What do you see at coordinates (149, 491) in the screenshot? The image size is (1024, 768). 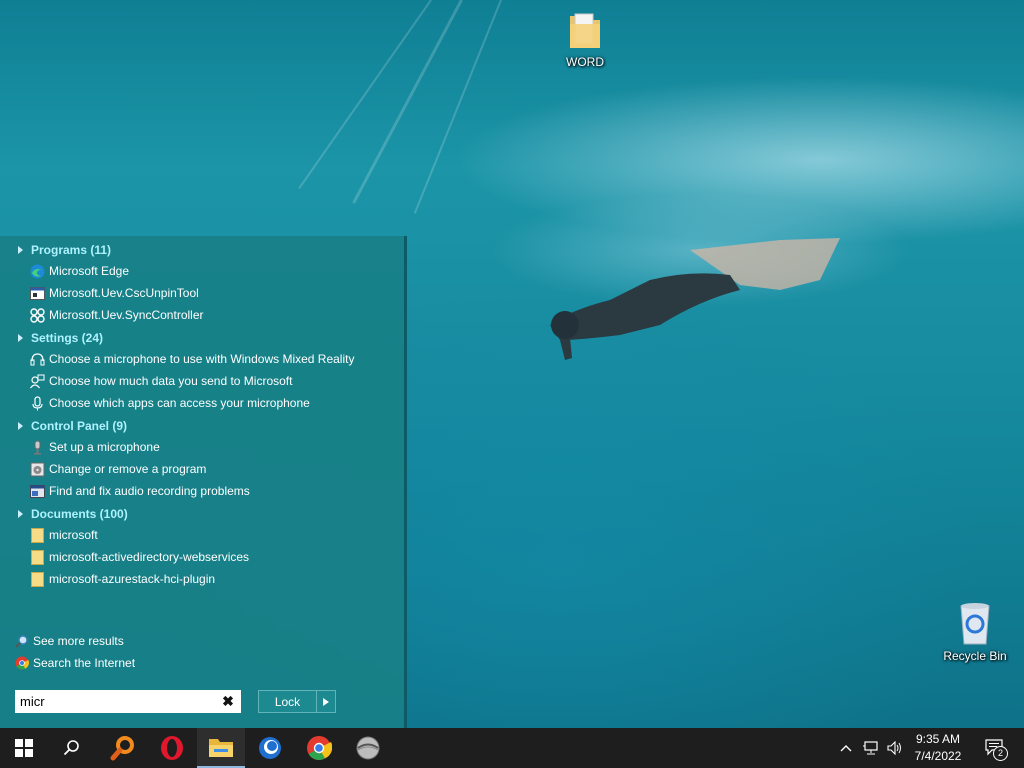 I see `result-label: Find and fix audio recording problems` at bounding box center [149, 491].